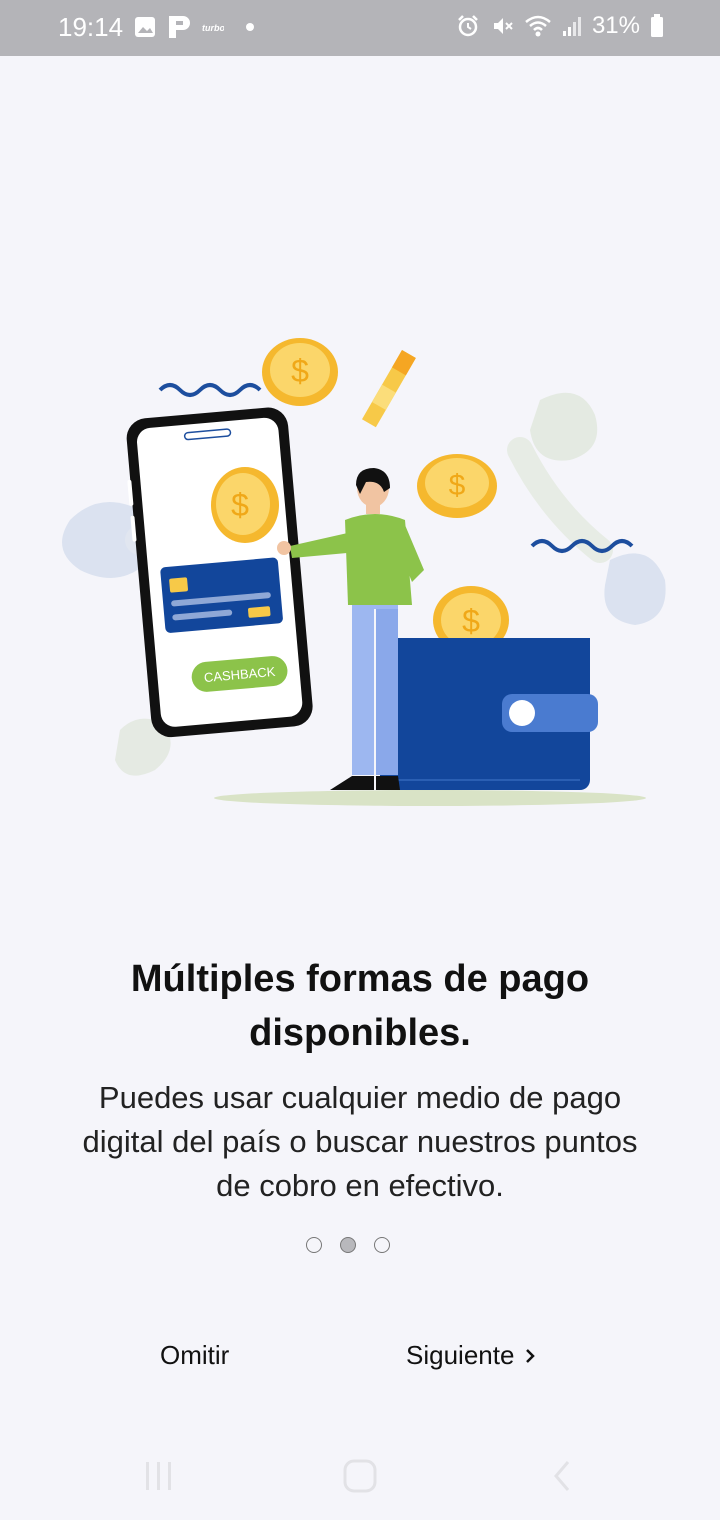 The height and width of the screenshot is (1520, 720). Describe the element at coordinates (210, 390) in the screenshot. I see `squiggle-left-icon` at that location.